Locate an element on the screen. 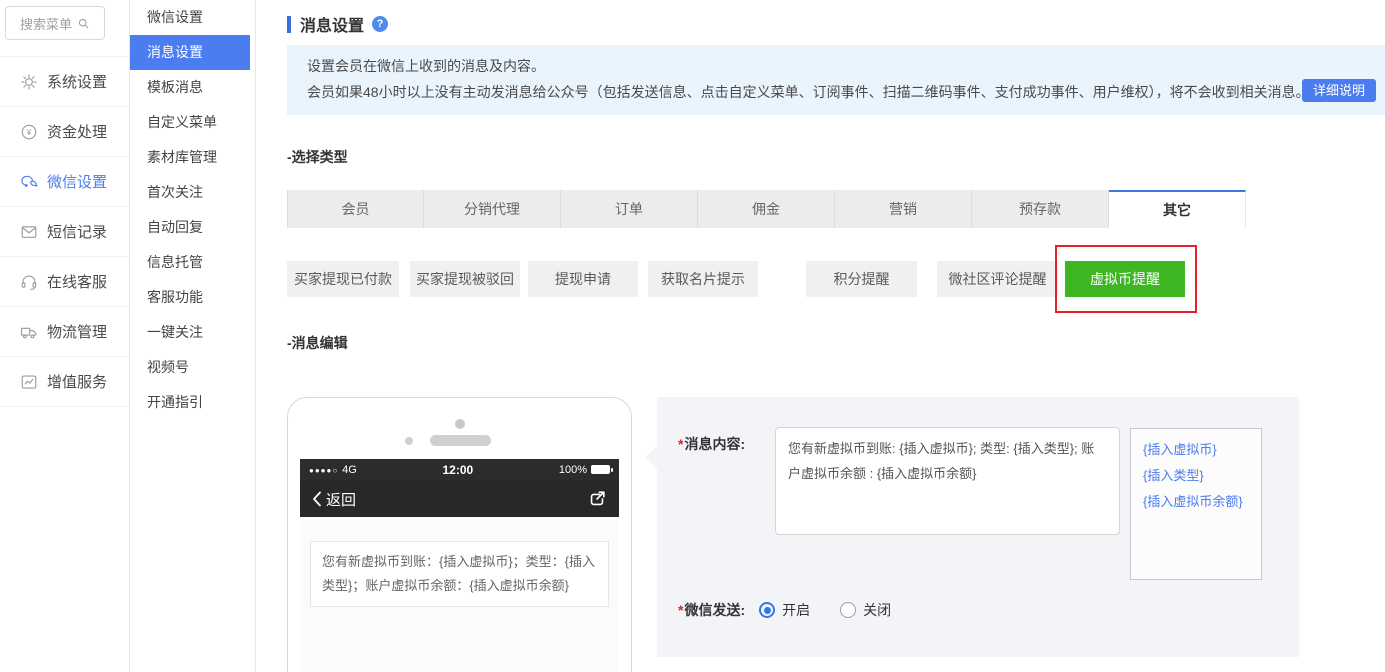 This screenshot has width=1385, height=672. radio-on-label: 开启 is located at coordinates (796, 610).